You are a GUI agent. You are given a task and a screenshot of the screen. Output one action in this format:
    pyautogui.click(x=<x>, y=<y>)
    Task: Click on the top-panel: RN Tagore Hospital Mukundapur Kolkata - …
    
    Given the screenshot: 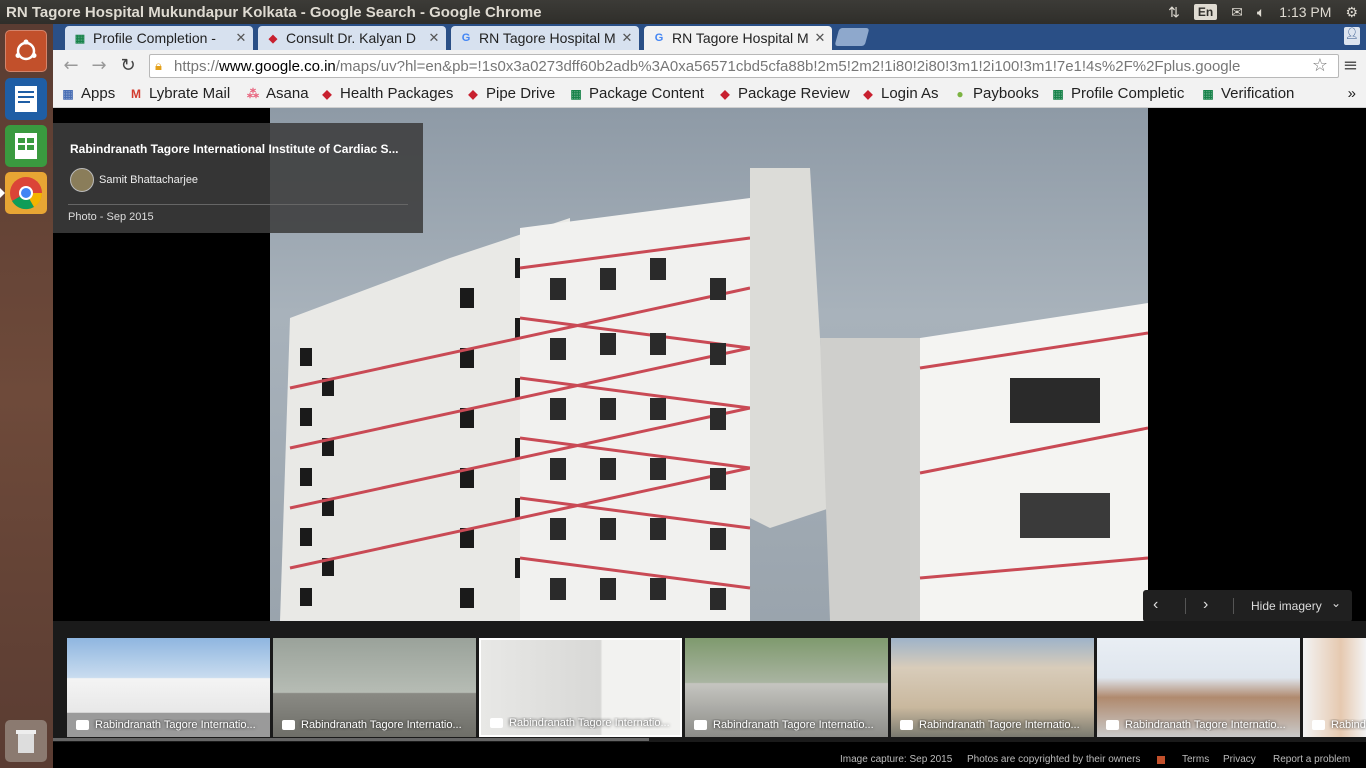 What is the action you would take?
    pyautogui.click(x=683, y=12)
    